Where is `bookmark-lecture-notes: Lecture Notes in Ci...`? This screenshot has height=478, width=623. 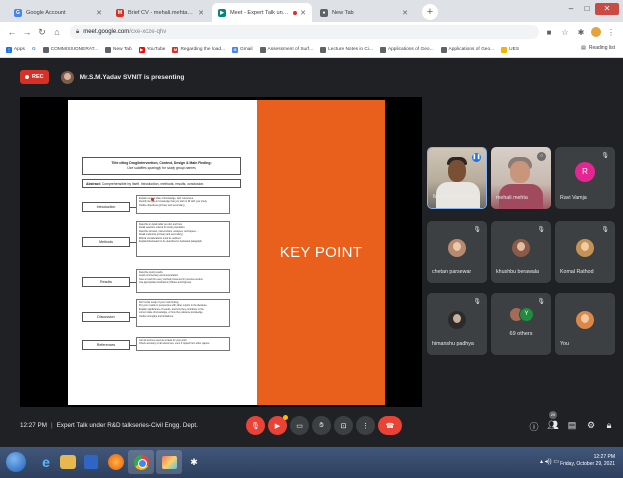 bookmark-lecture-notes: Lecture Notes in Ci... is located at coordinates (346, 49).